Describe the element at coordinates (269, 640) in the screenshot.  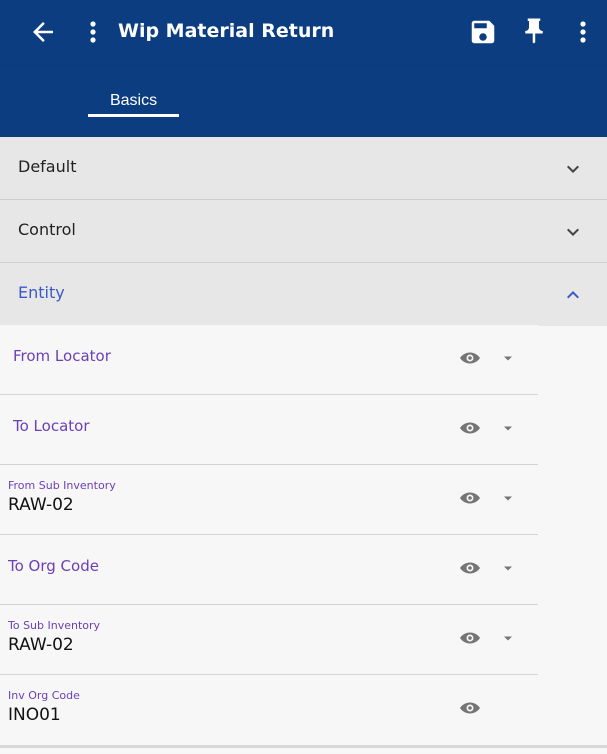
I see `to-sub-inventory-field: To Sub Inventory RAW-02` at that location.